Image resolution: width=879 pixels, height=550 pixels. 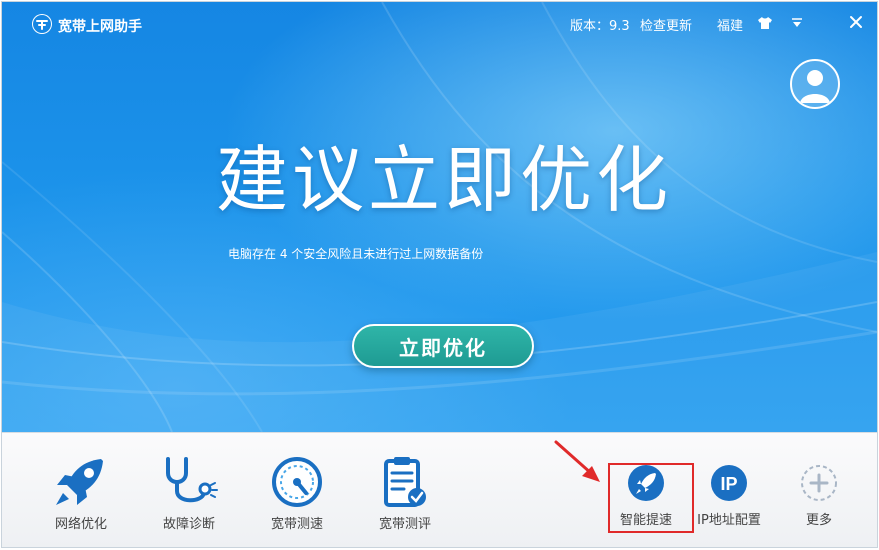 What do you see at coordinates (730, 24) in the screenshot?
I see `region-selector: 福建` at bounding box center [730, 24].